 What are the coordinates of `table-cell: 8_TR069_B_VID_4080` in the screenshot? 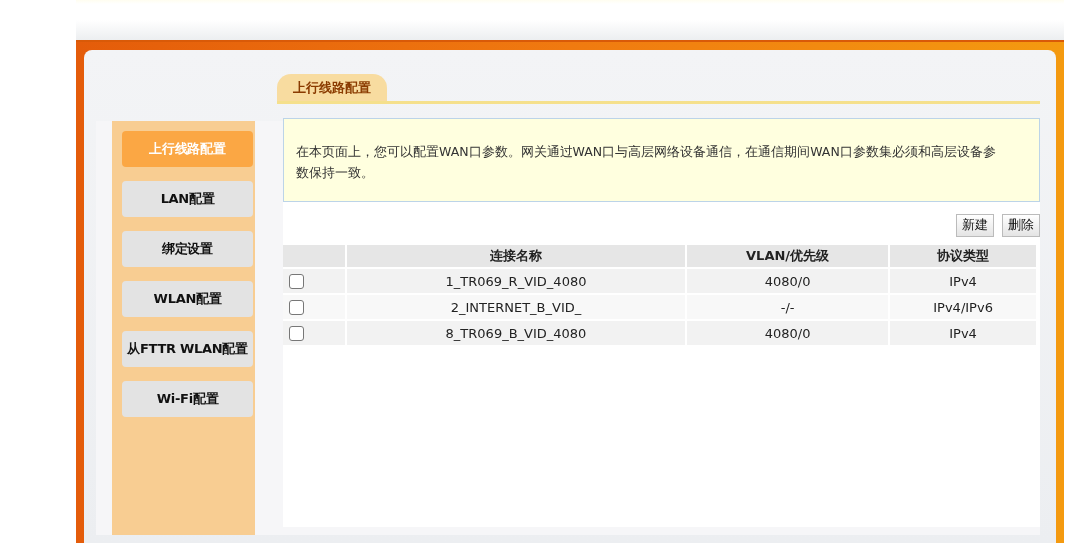 It's located at (516, 333).